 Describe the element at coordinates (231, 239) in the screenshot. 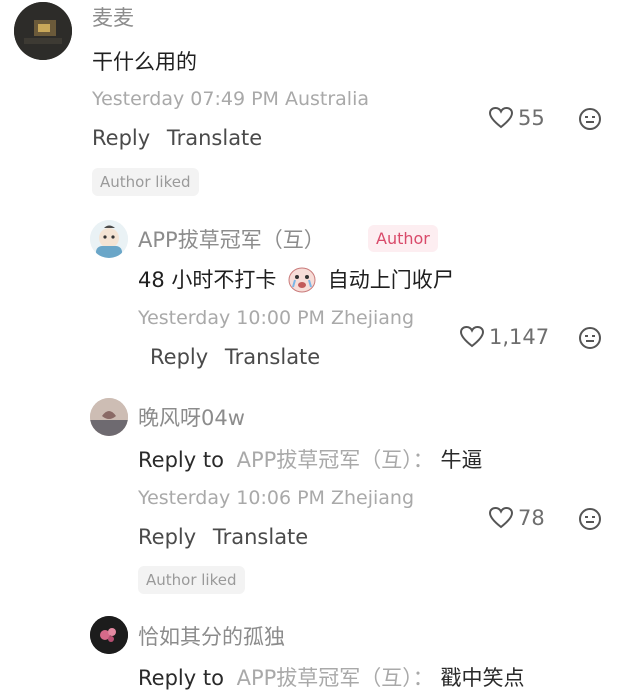

I see `comment-username: APP拔草冠军（互）` at that location.